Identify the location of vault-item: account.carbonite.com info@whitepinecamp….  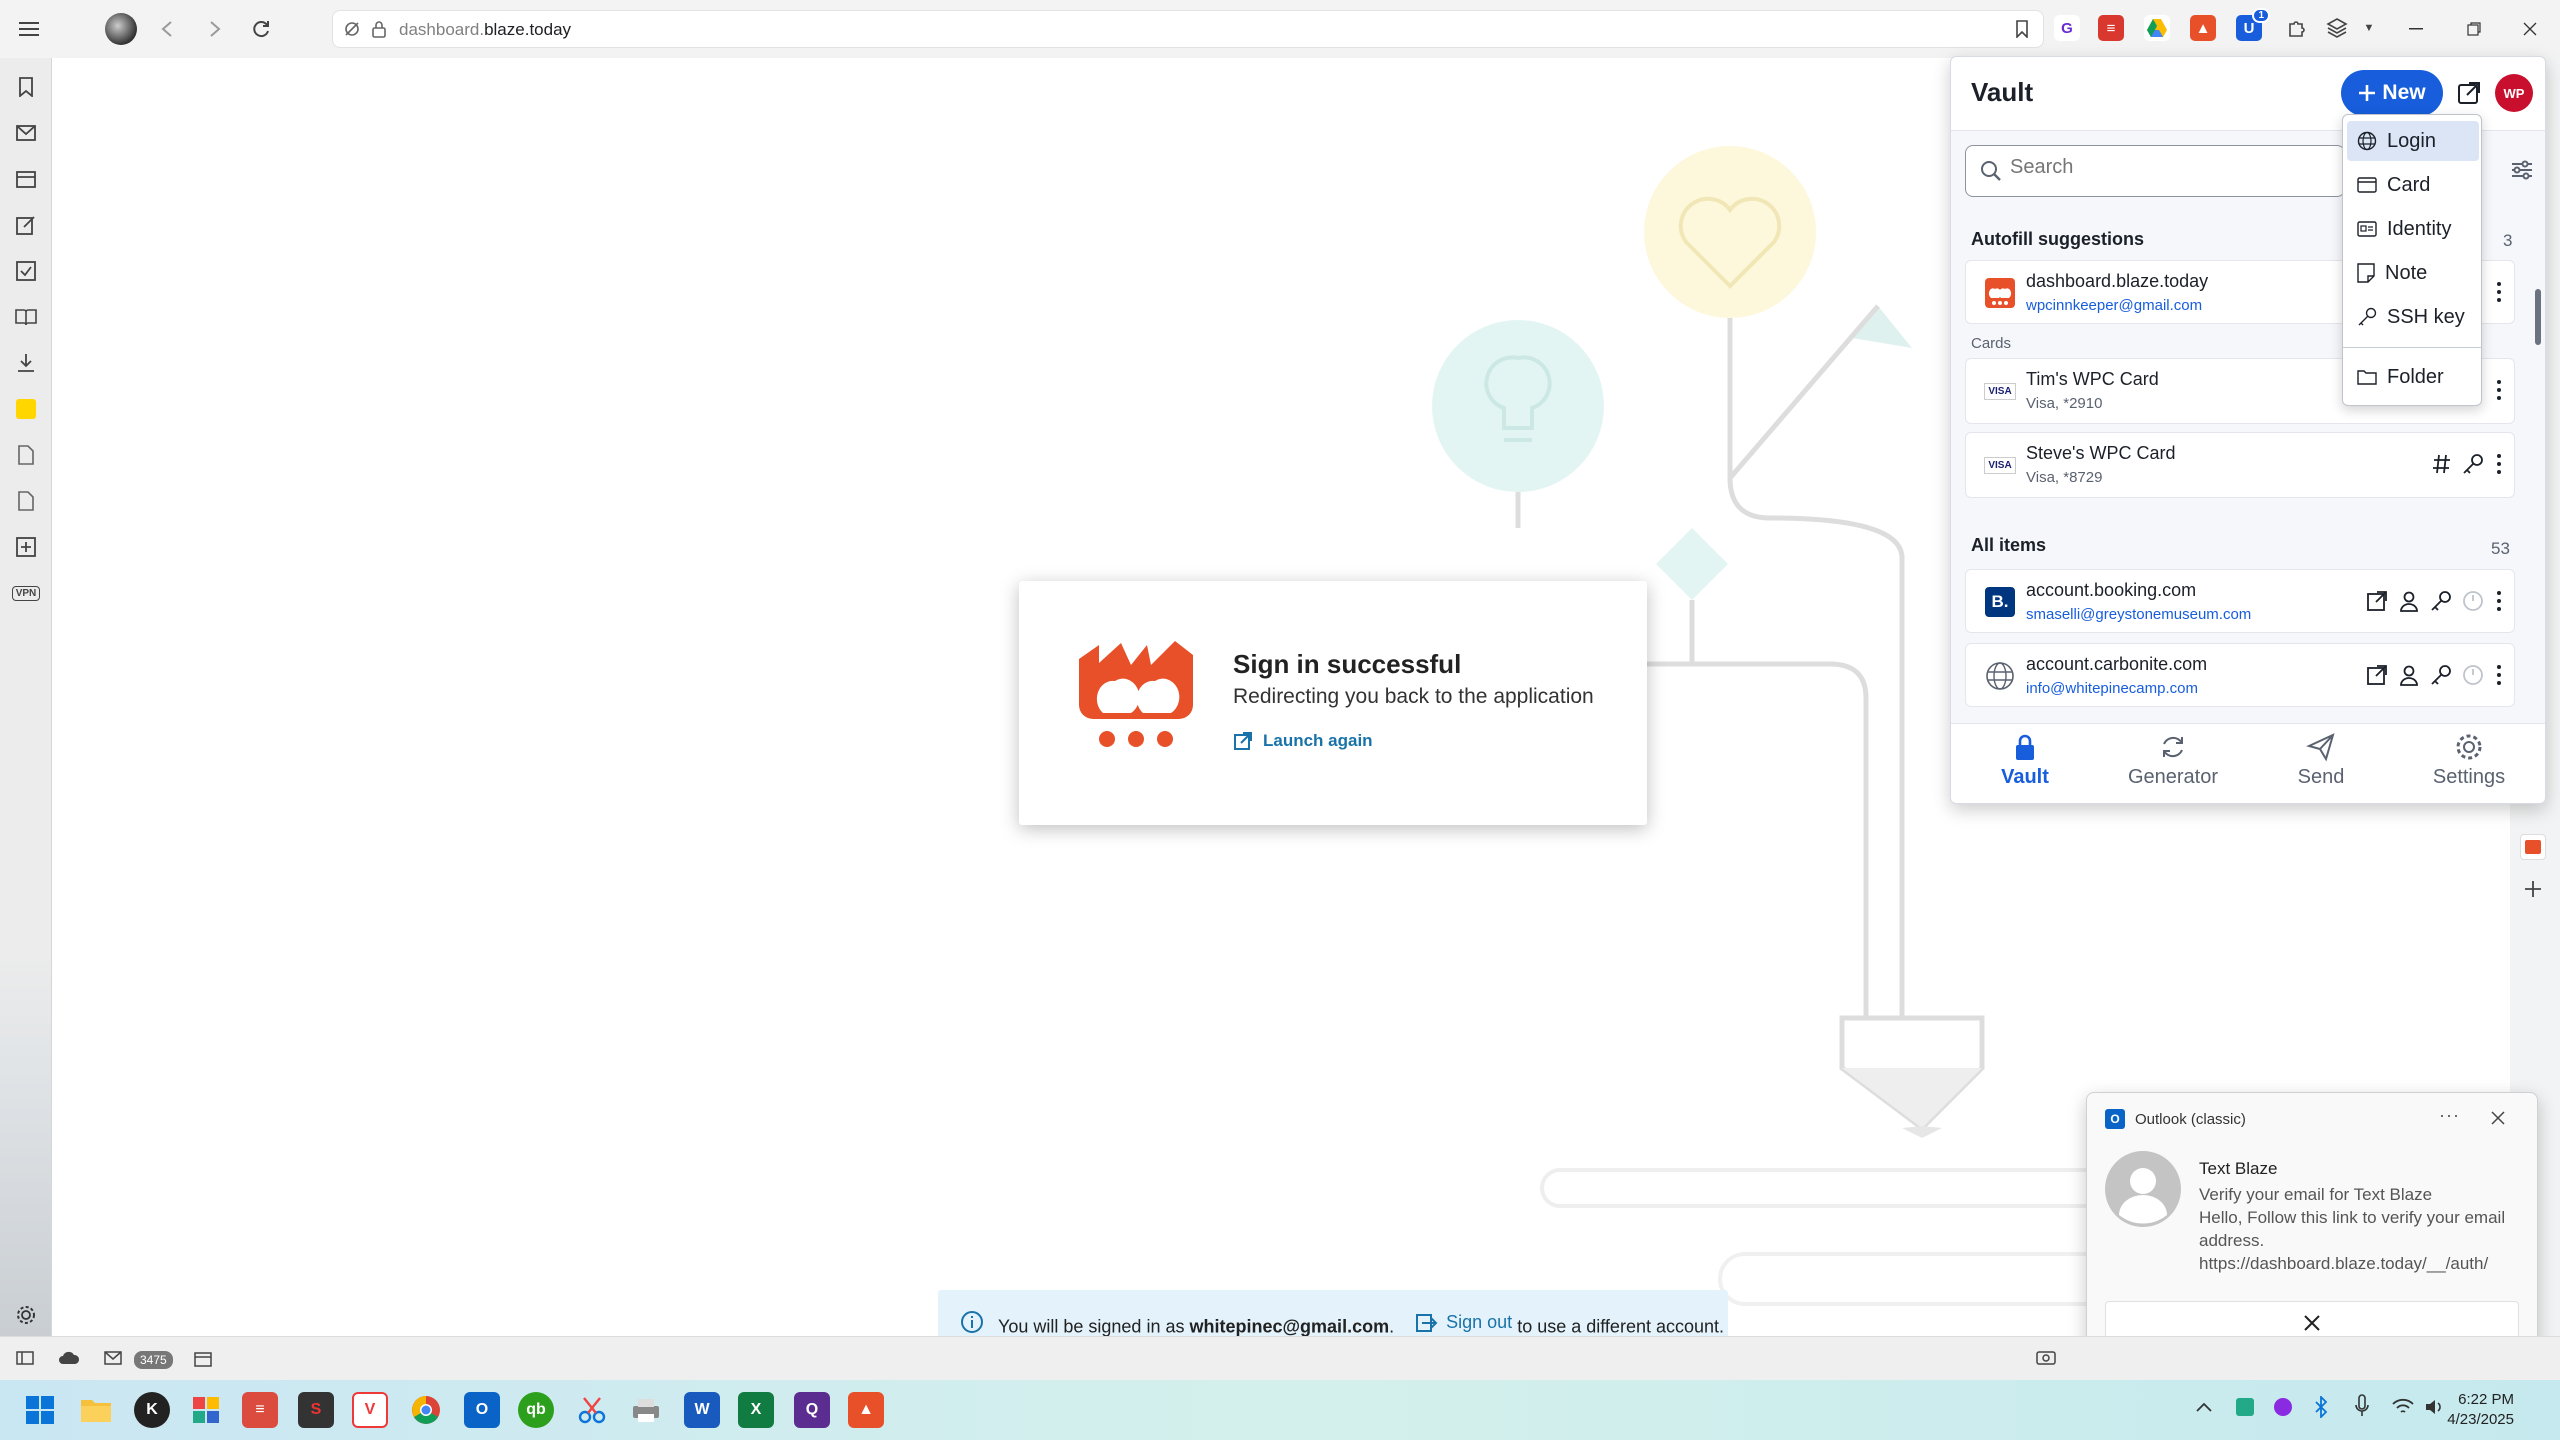
(2240, 675).